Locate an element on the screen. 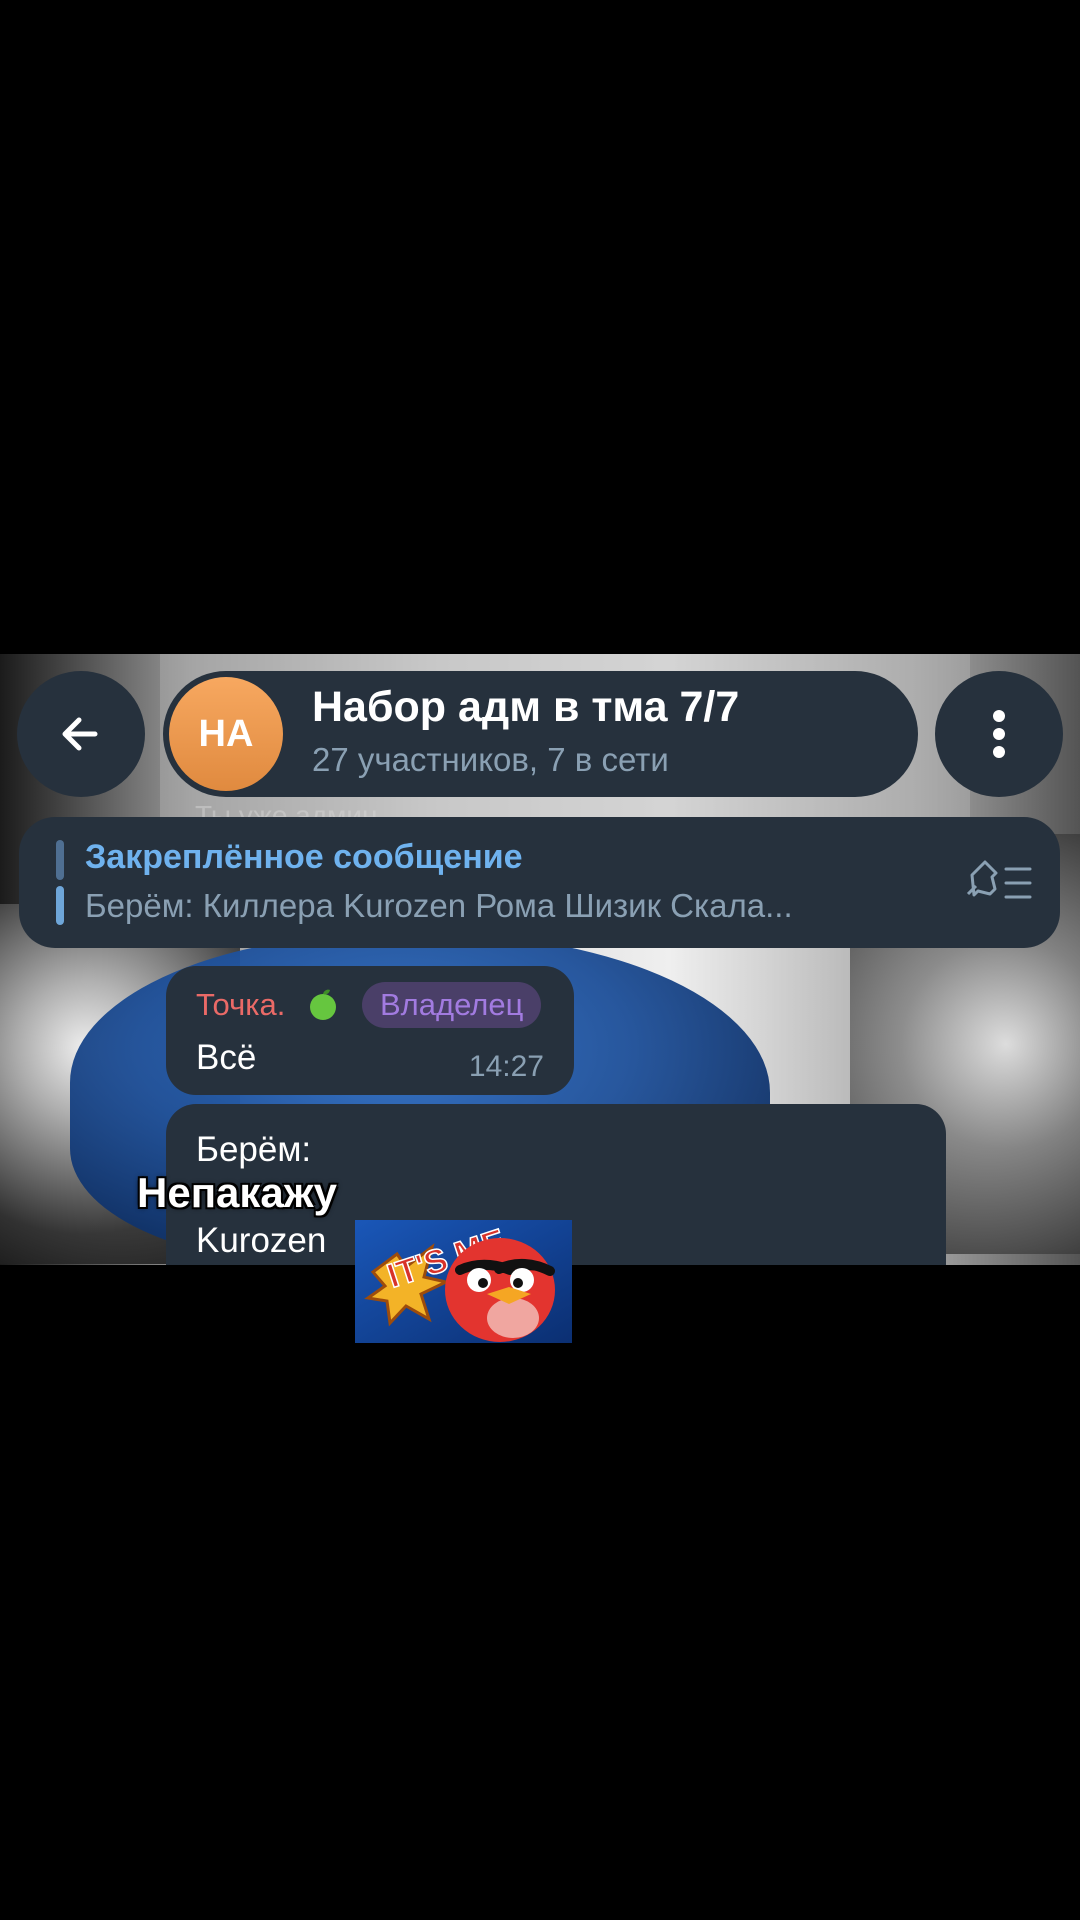 The width and height of the screenshot is (1080, 1920). arrow-left-icon is located at coordinates (80, 734).